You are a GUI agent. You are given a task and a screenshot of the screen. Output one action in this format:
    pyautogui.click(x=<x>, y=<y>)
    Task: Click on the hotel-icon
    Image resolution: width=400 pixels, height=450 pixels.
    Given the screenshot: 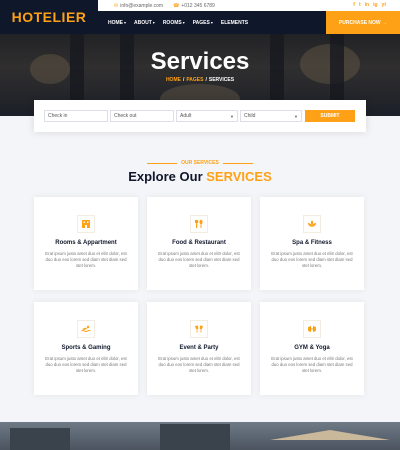 What is the action you would take?
    pyautogui.click(x=86, y=224)
    